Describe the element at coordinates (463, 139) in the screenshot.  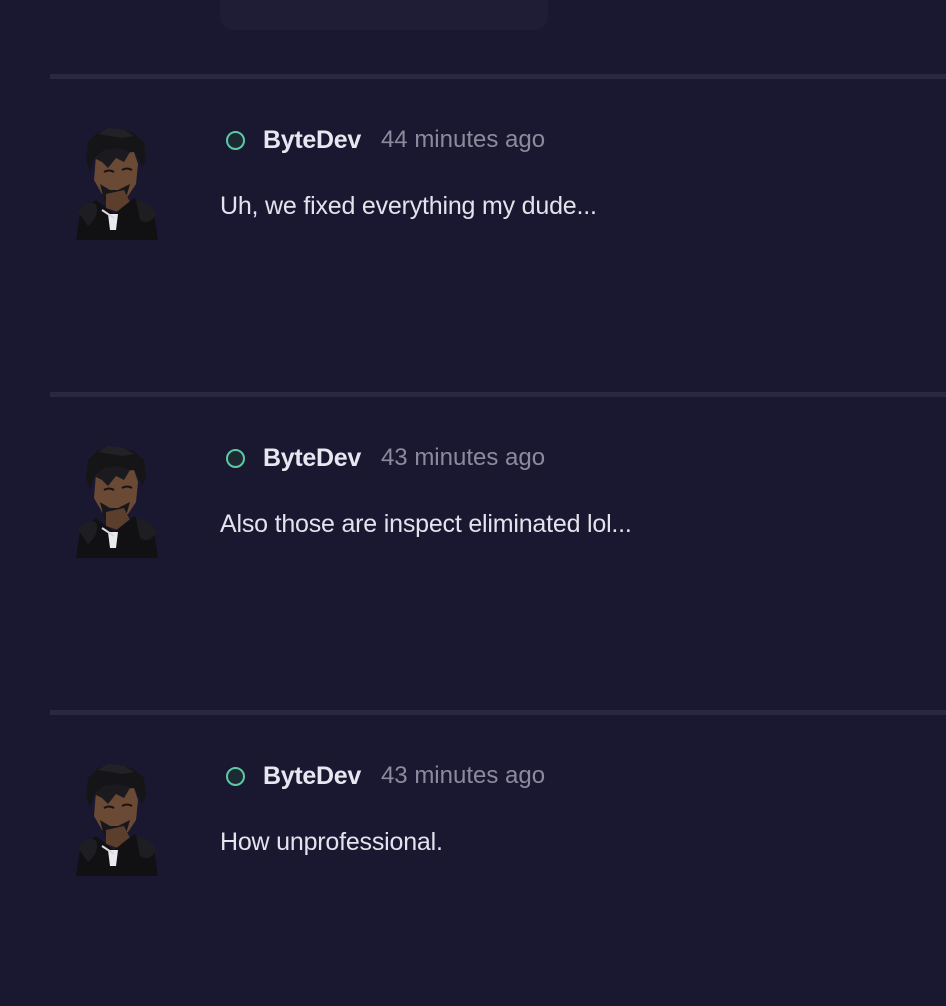
I see `post-timestamp: 44 minutes ago` at that location.